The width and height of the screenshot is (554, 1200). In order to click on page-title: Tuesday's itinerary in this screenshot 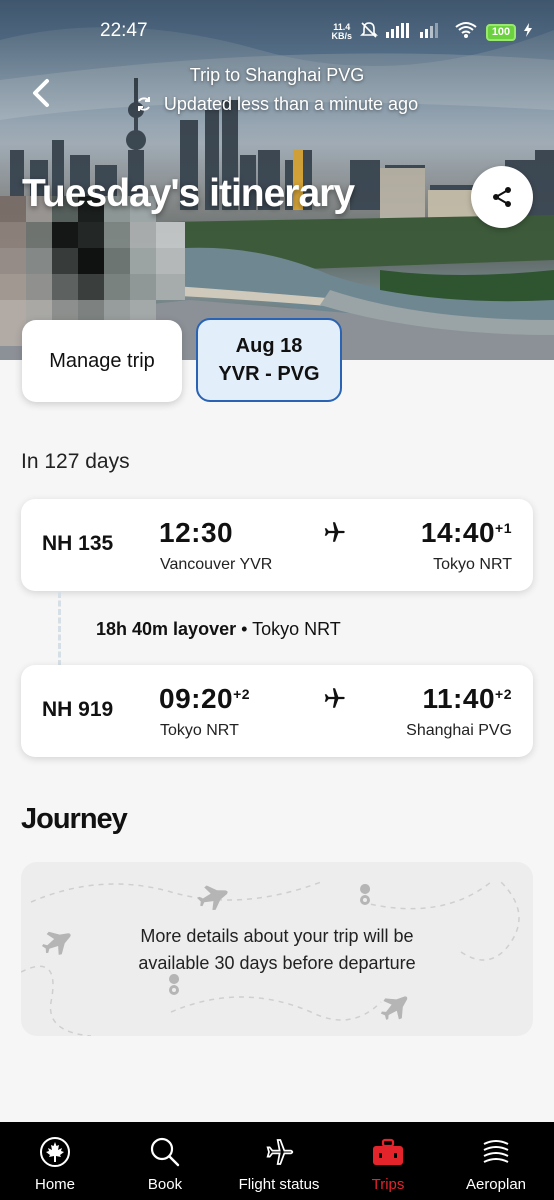, I will do `click(188, 193)`.